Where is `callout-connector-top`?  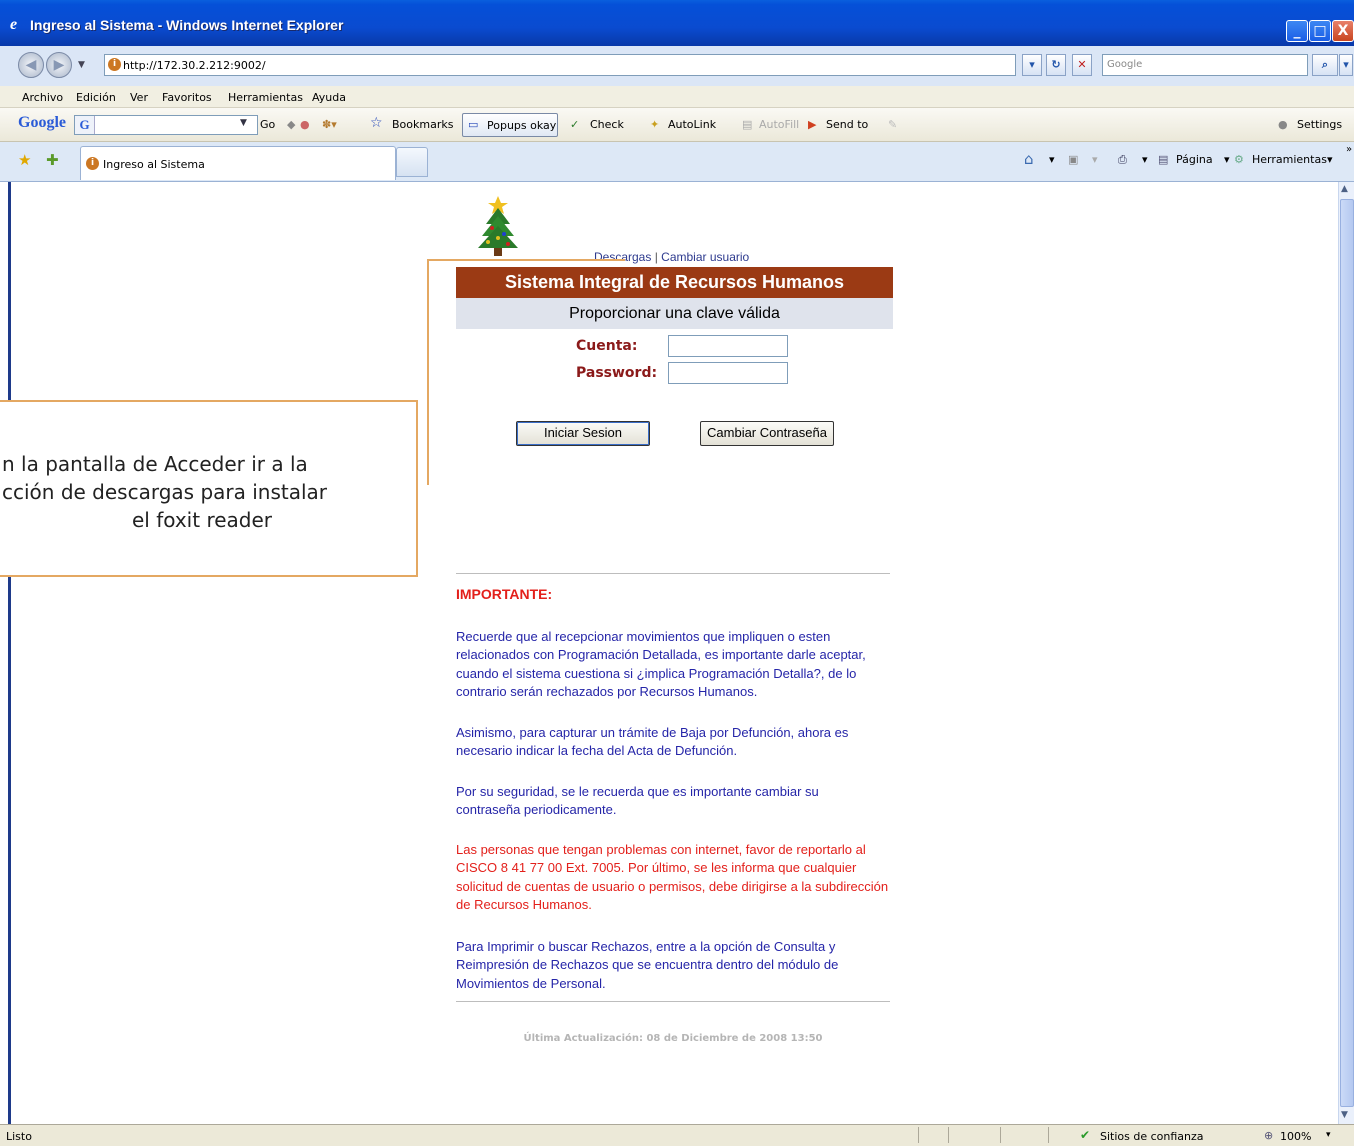 callout-connector-top is located at coordinates (526, 260).